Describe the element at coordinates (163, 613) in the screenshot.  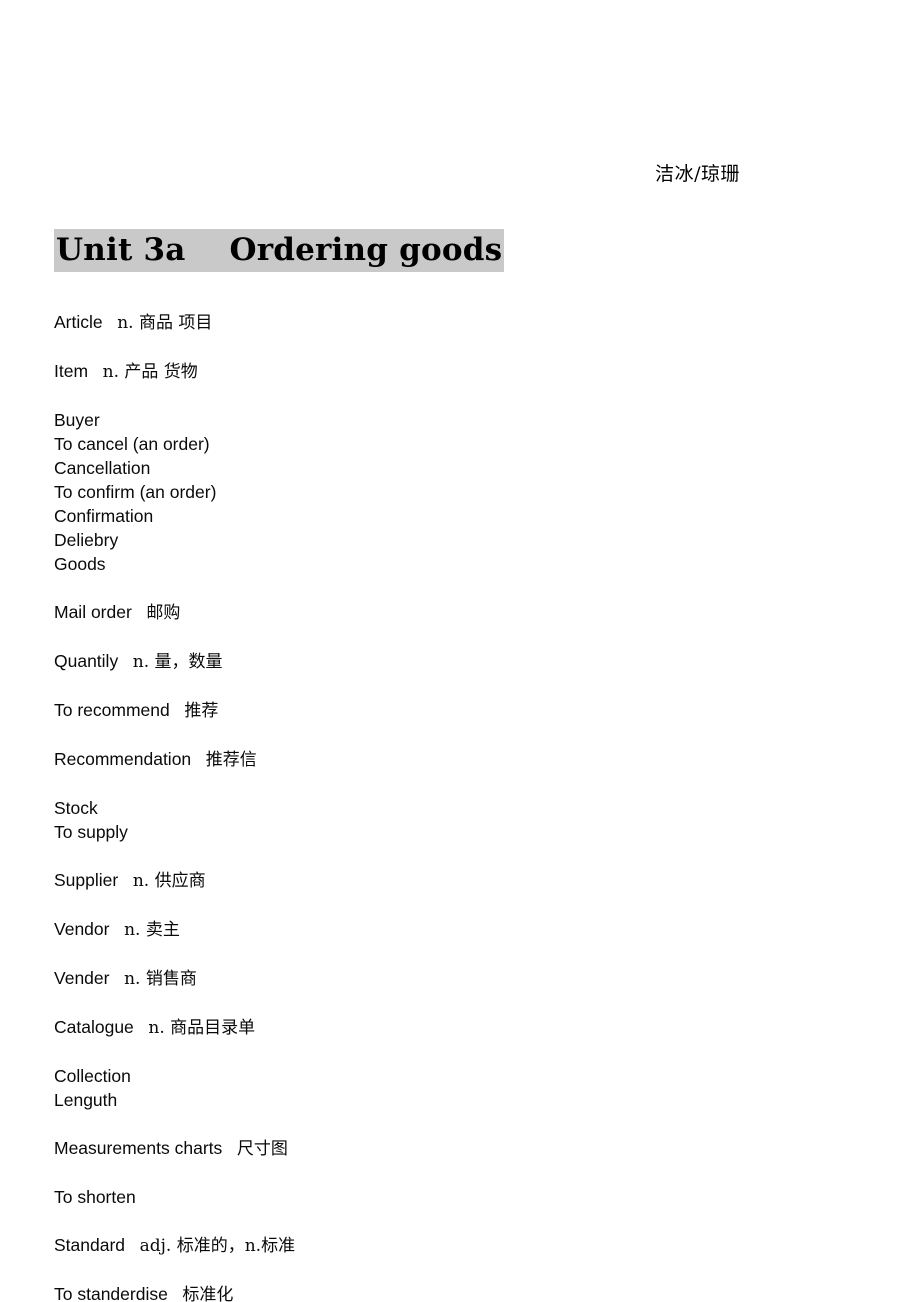
I see `vocabulary-gloss: 邮购` at that location.